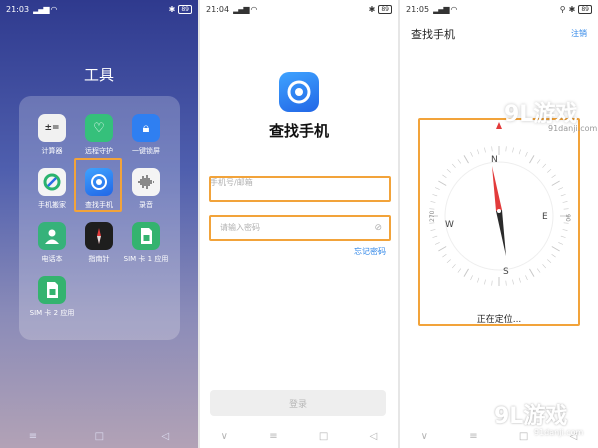 The height and width of the screenshot is (448, 598). Describe the element at coordinates (146, 182) in the screenshot. I see `recorder-icon` at that location.